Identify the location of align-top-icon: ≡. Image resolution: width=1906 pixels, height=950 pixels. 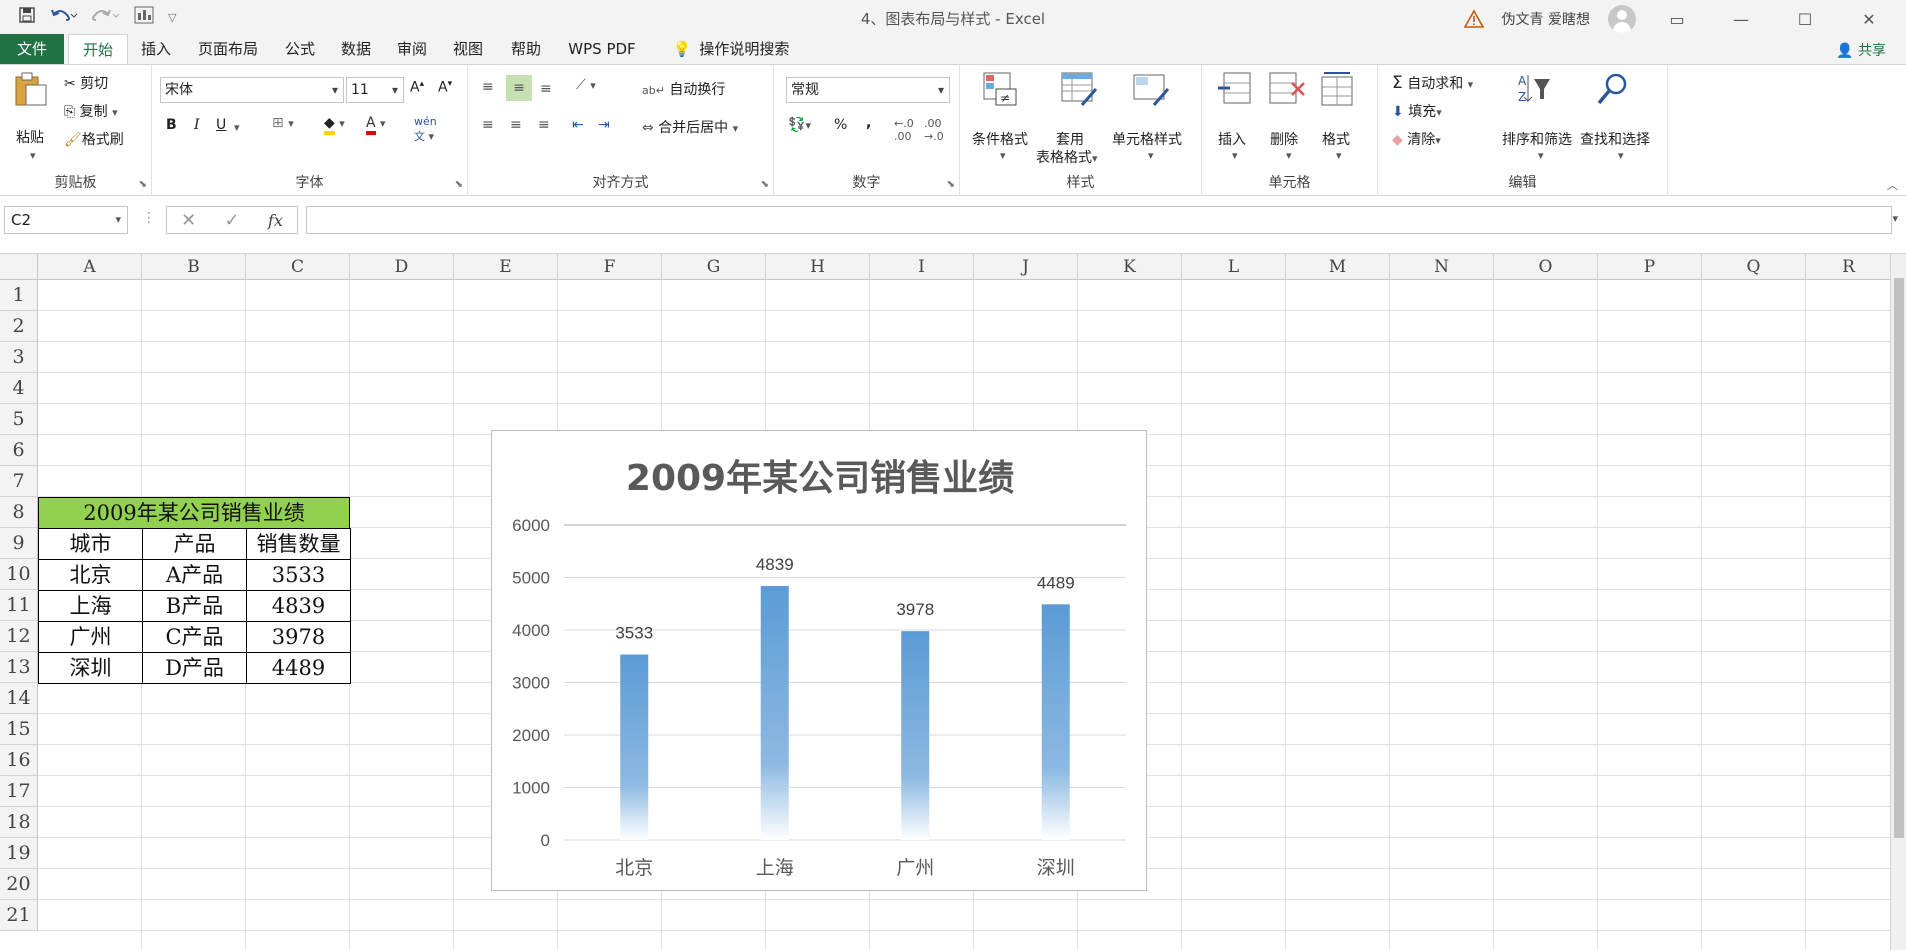
(488, 87).